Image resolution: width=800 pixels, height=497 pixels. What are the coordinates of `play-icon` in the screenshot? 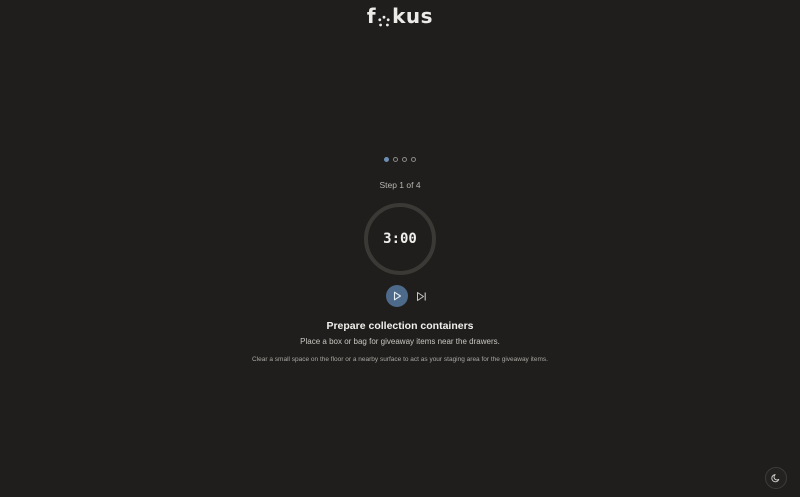 It's located at (397, 296).